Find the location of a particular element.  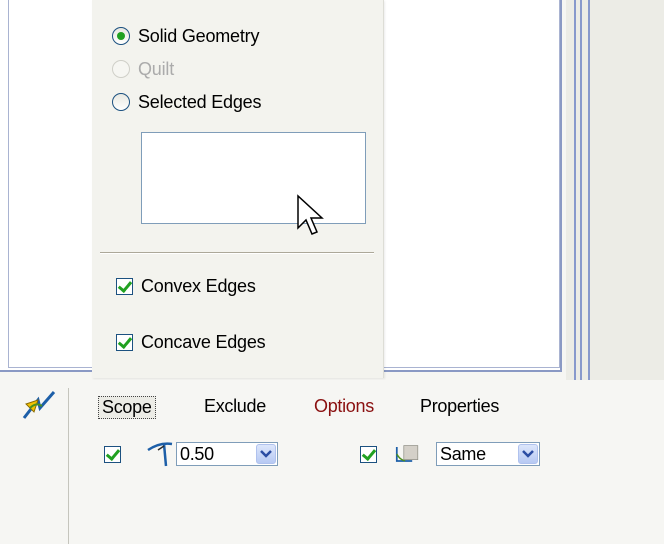

tab-scope: Scope is located at coordinates (127, 407).